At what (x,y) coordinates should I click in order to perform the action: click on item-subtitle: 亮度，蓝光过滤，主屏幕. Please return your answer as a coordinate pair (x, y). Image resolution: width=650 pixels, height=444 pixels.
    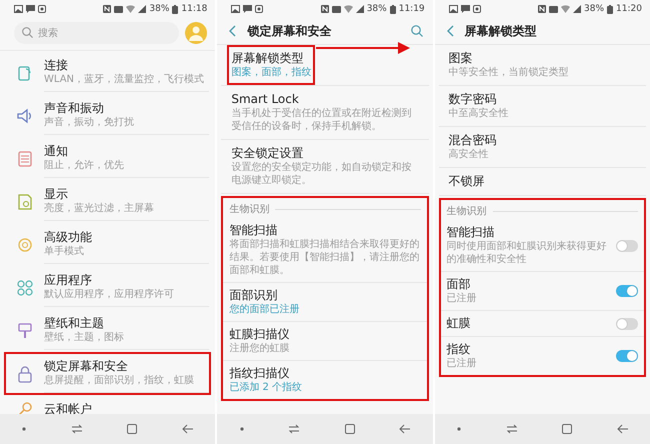
    Looking at the image, I should click on (99, 208).